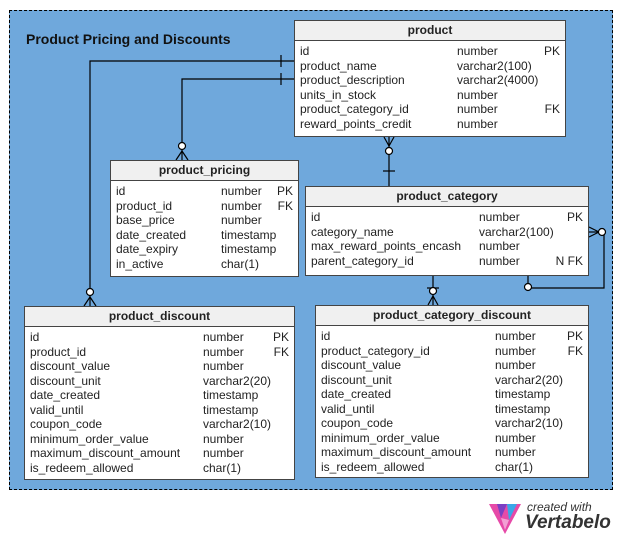 This screenshot has height=542, width=626. What do you see at coordinates (159, 317) in the screenshot?
I see `table-header: product_discount` at bounding box center [159, 317].